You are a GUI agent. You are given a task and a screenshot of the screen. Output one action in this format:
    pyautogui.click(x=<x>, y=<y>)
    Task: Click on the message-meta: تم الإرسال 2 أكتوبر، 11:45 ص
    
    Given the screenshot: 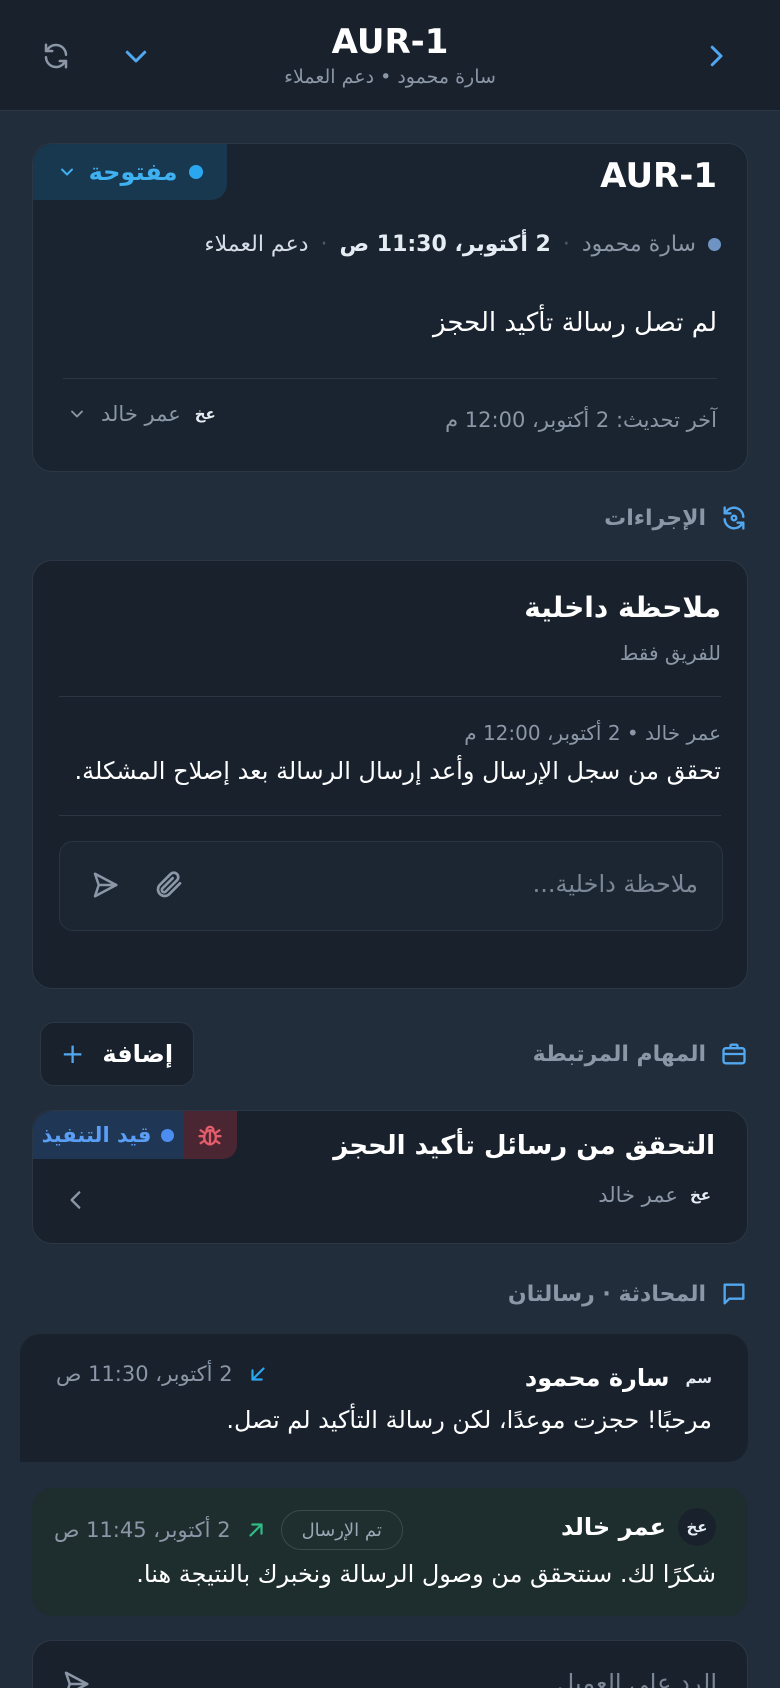 What is the action you would take?
    pyautogui.click(x=228, y=1530)
    